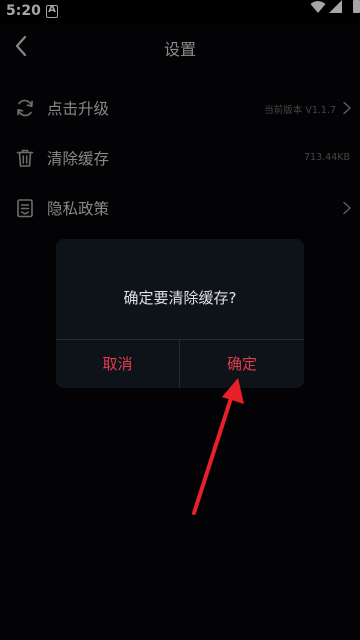 This screenshot has height=640, width=360. Describe the element at coordinates (242, 364) in the screenshot. I see `confirm-button: 确定` at that location.